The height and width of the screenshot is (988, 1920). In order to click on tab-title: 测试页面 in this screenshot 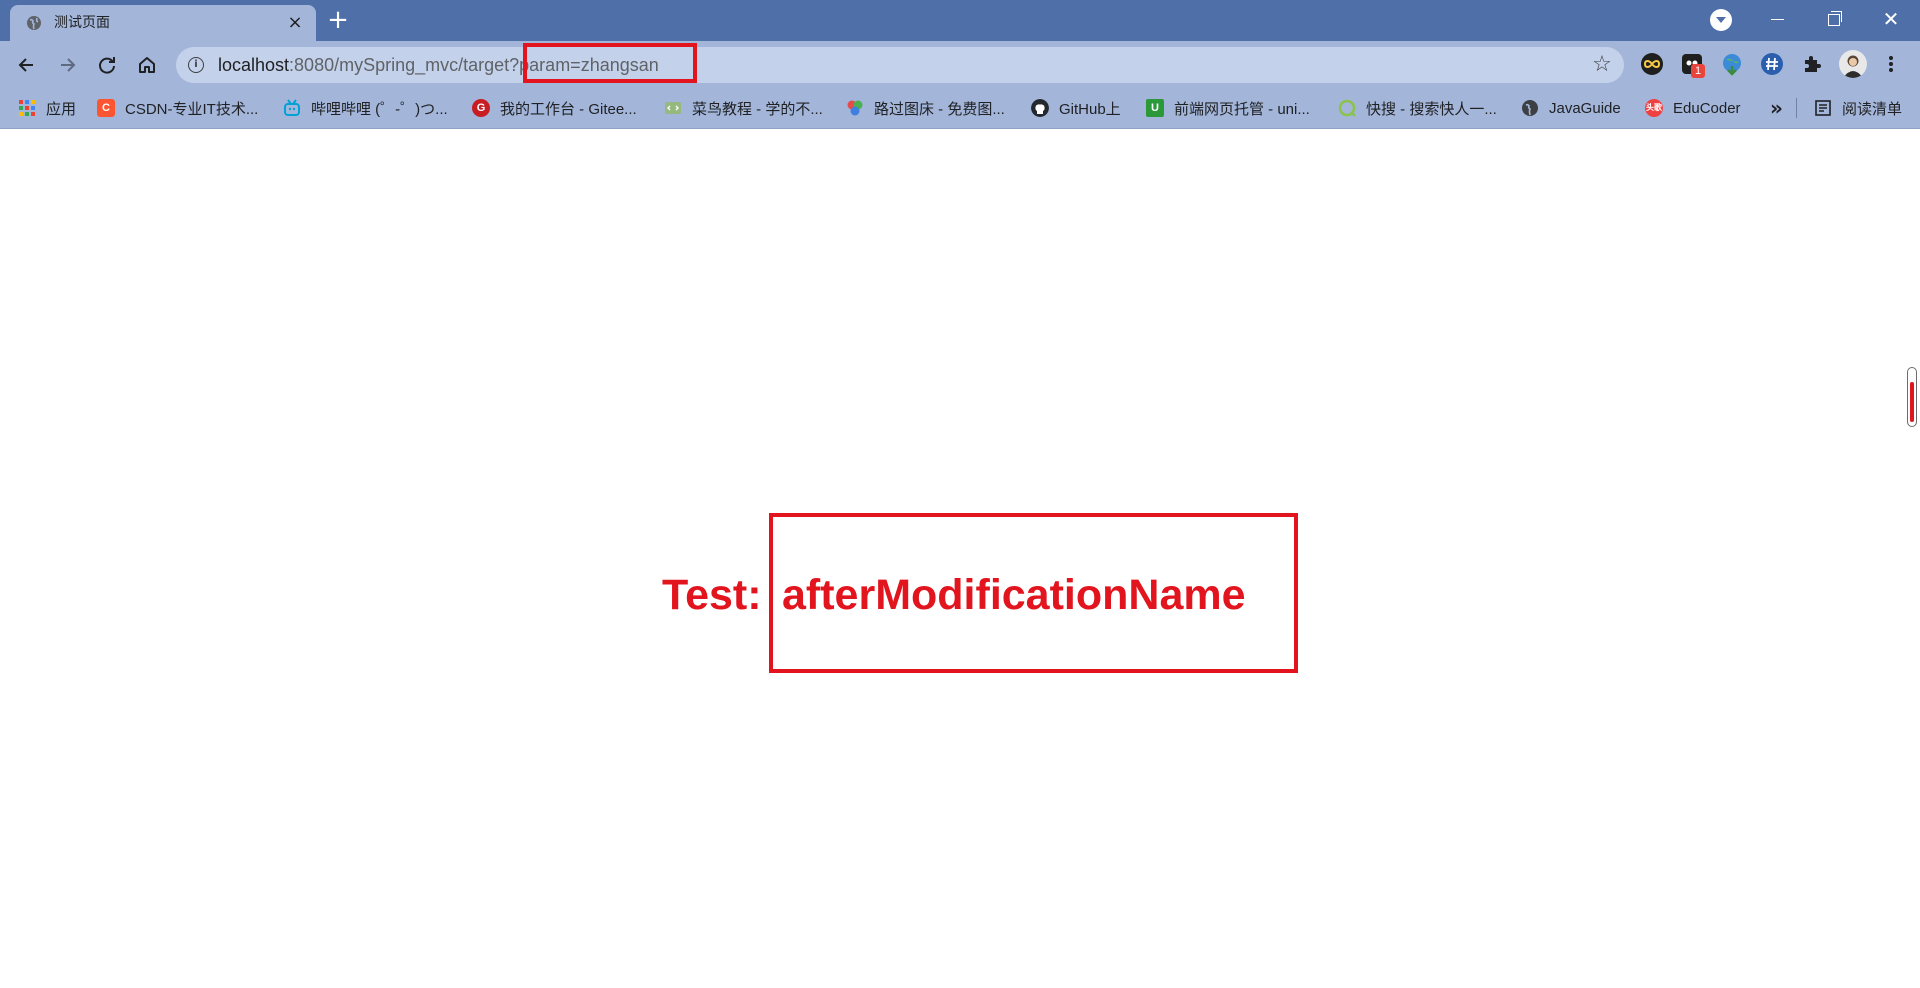, I will do `click(82, 23)`.